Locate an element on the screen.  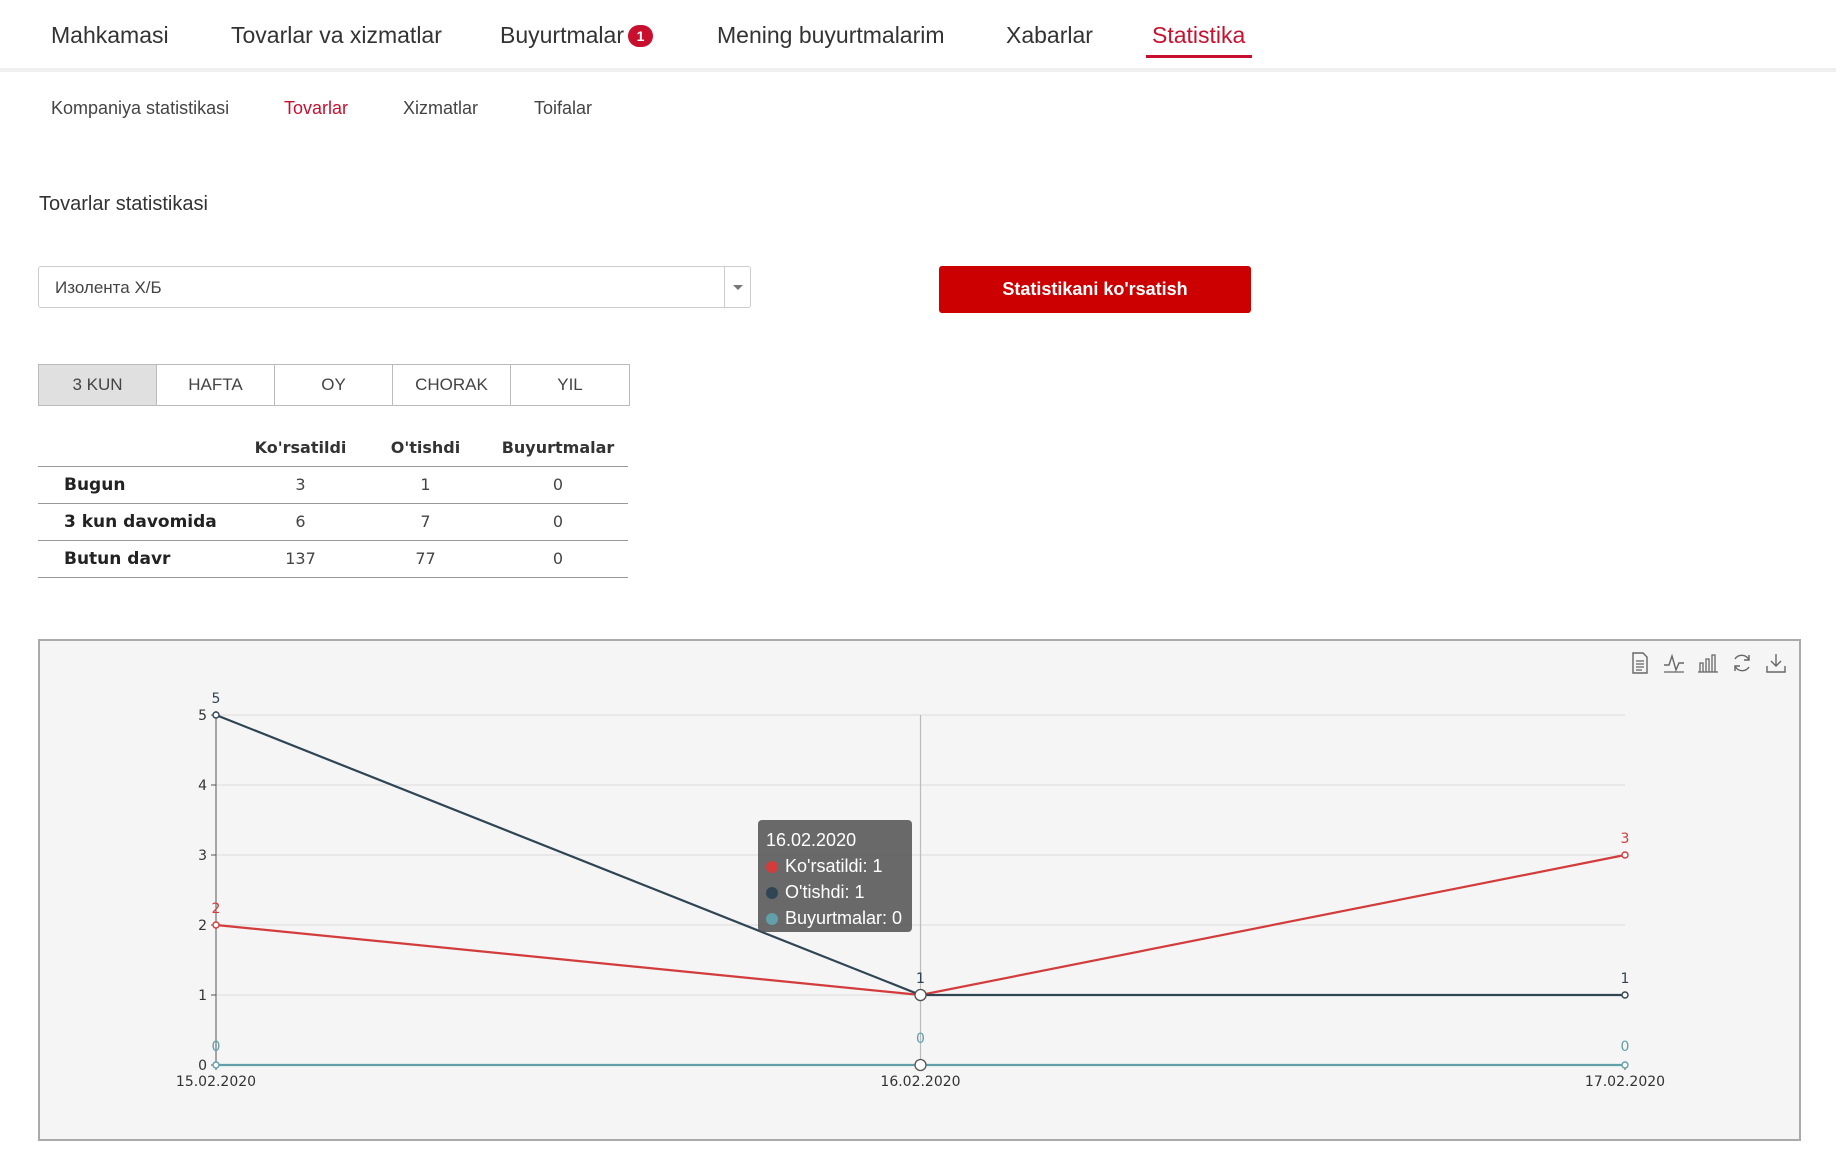
notification-badge: 1 is located at coordinates (640, 36).